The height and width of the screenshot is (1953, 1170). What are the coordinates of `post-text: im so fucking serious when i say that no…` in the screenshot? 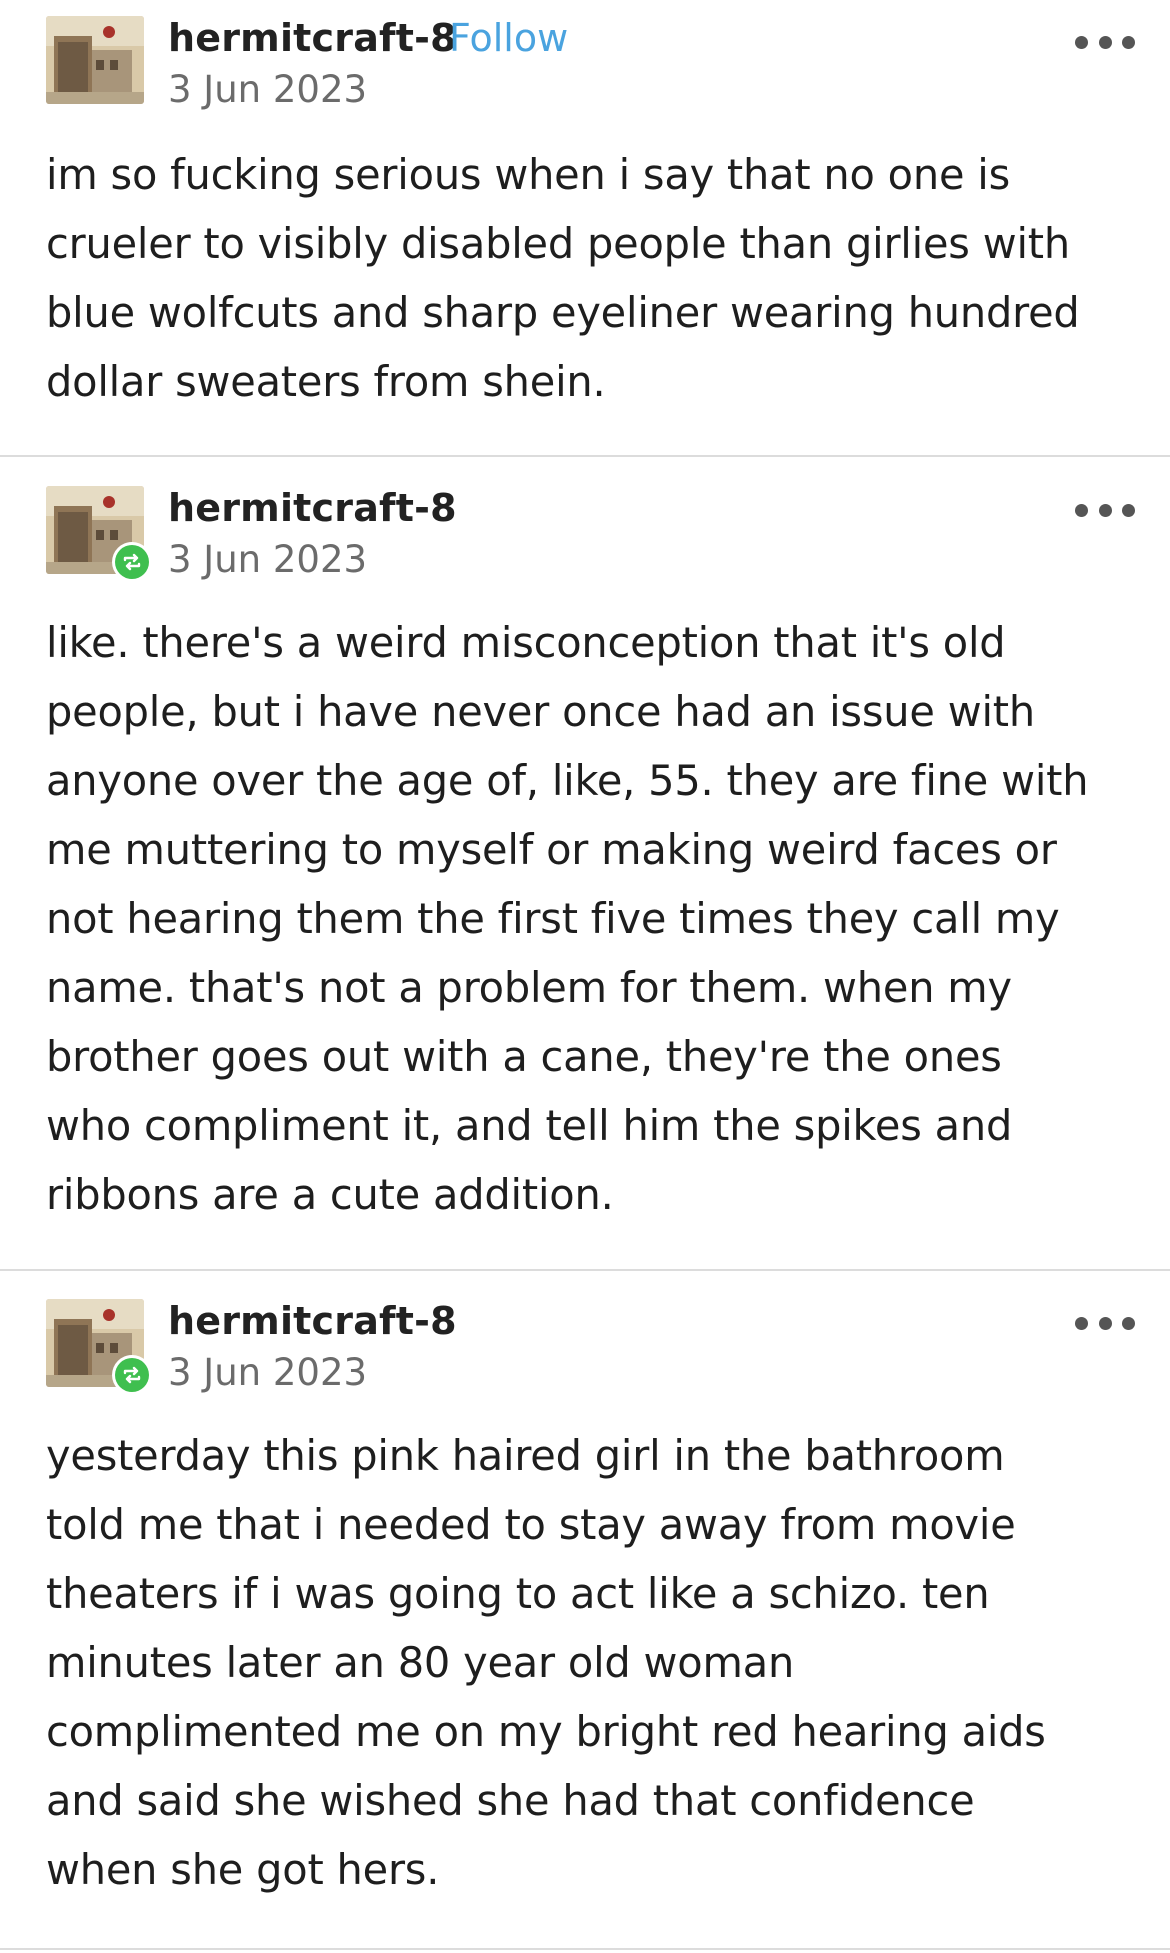 It's located at (563, 278).